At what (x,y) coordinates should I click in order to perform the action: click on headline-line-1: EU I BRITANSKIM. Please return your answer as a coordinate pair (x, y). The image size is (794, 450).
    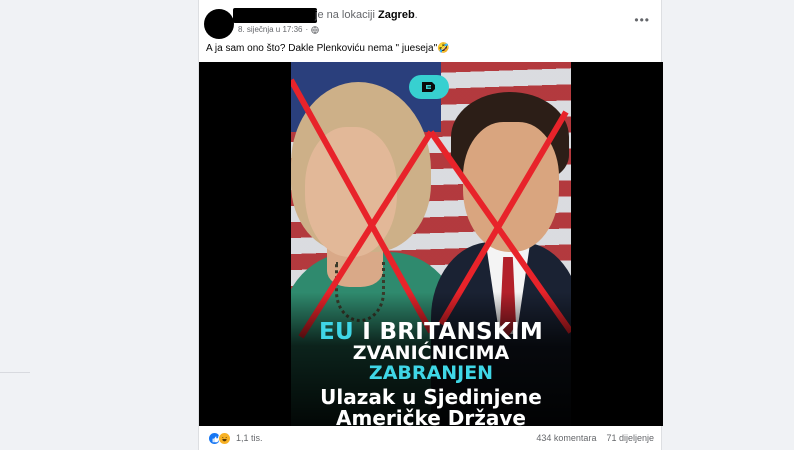
    Looking at the image, I should click on (431, 332).